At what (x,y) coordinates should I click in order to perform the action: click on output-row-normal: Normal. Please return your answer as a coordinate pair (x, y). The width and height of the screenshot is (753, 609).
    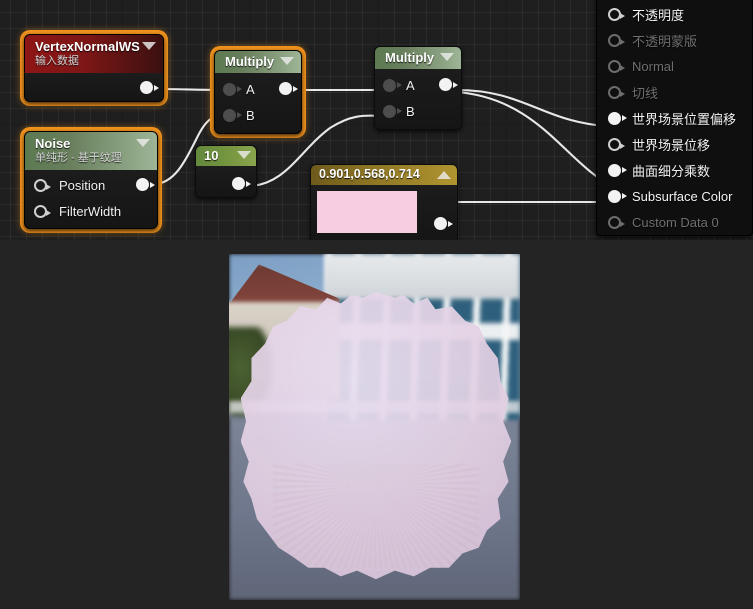
    Looking at the image, I should click on (674, 66).